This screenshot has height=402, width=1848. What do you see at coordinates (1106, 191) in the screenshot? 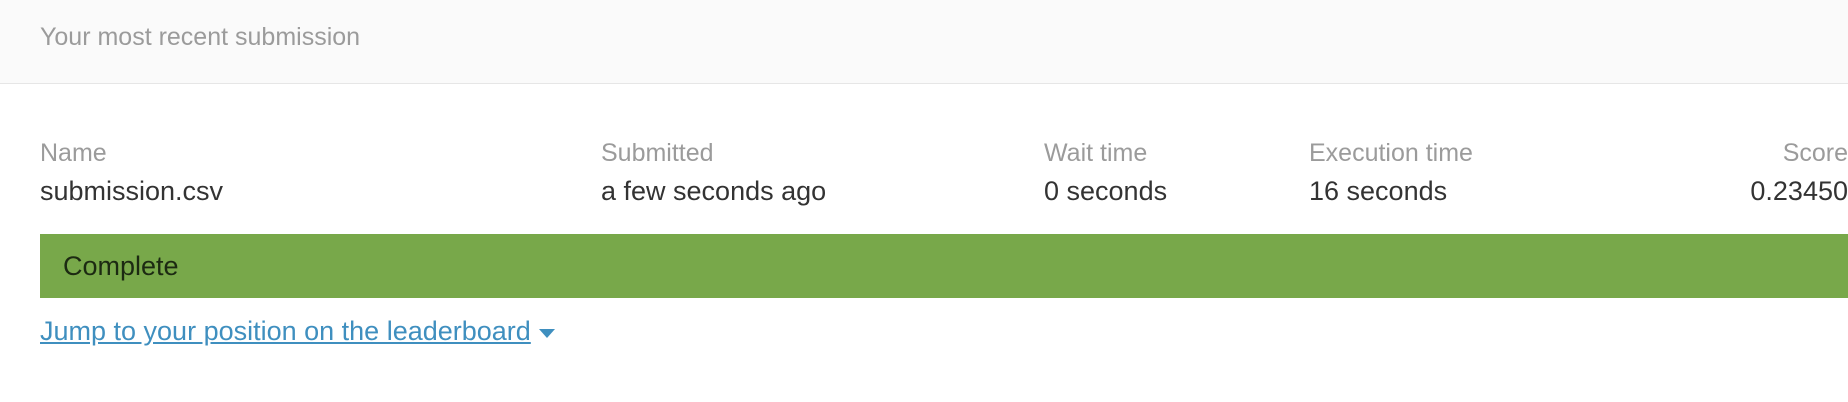
I see `wait-time-value: 0 seconds` at bounding box center [1106, 191].